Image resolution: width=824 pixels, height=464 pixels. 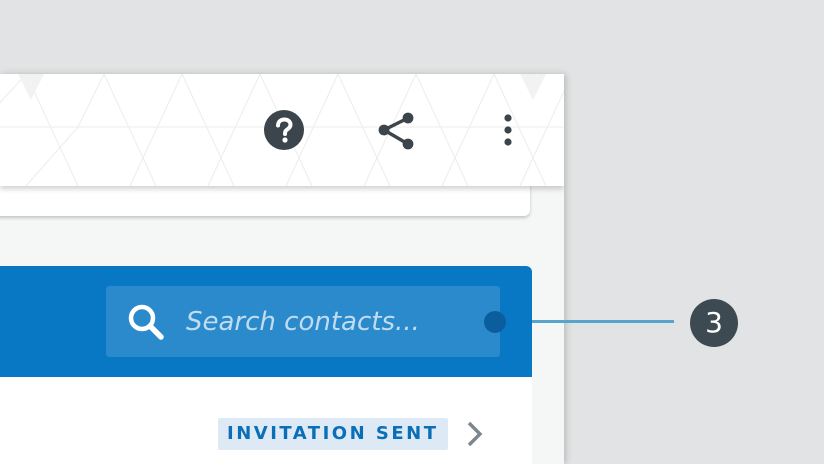 I want to click on search-field, so click(x=306, y=321).